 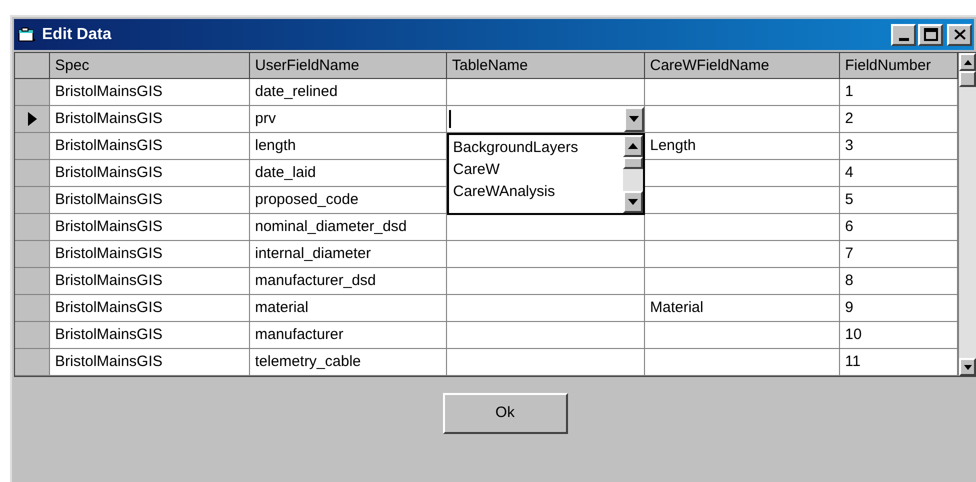 I want to click on ok-button: Ok, so click(x=505, y=413).